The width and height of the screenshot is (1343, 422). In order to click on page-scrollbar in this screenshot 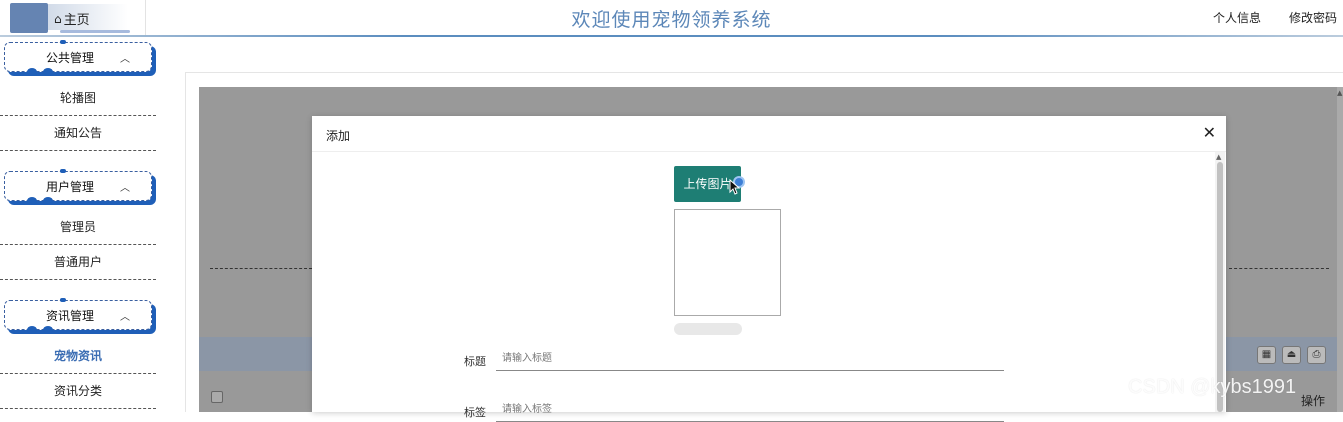, I will do `click(1340, 249)`.